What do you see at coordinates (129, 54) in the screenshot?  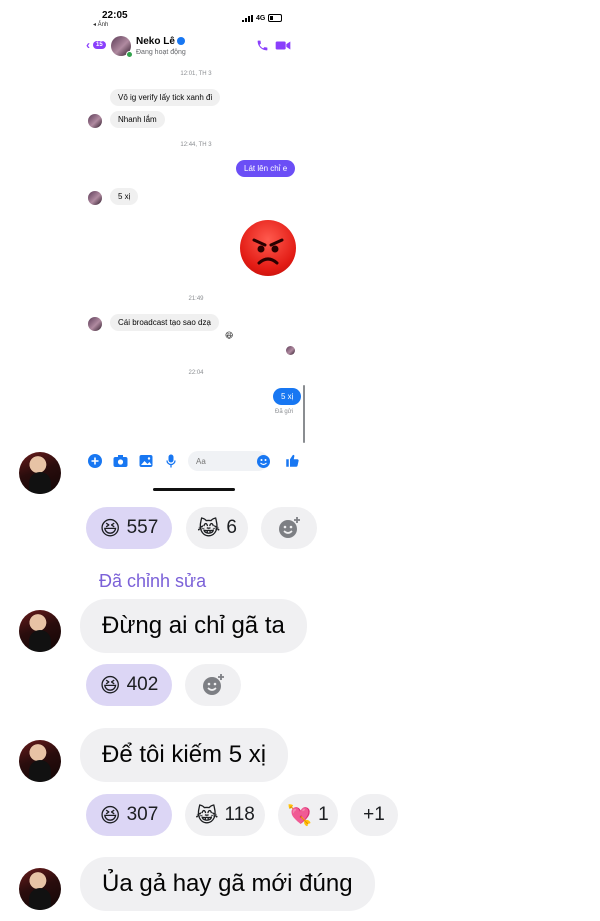 I see `online-dot` at bounding box center [129, 54].